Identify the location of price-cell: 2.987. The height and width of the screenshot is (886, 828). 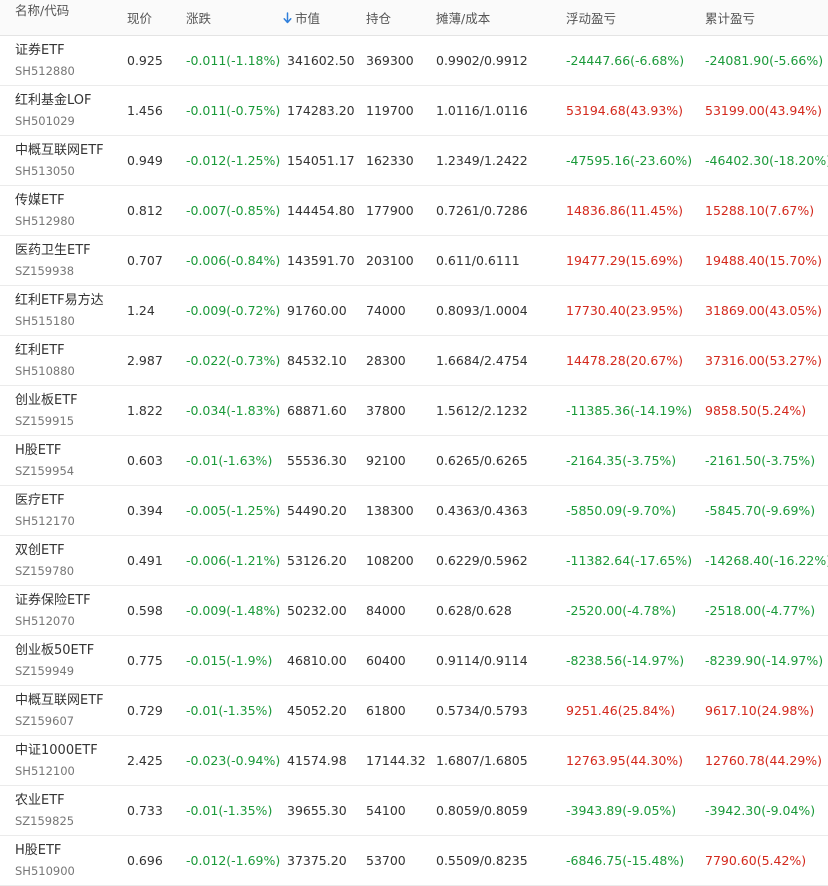
(145, 360).